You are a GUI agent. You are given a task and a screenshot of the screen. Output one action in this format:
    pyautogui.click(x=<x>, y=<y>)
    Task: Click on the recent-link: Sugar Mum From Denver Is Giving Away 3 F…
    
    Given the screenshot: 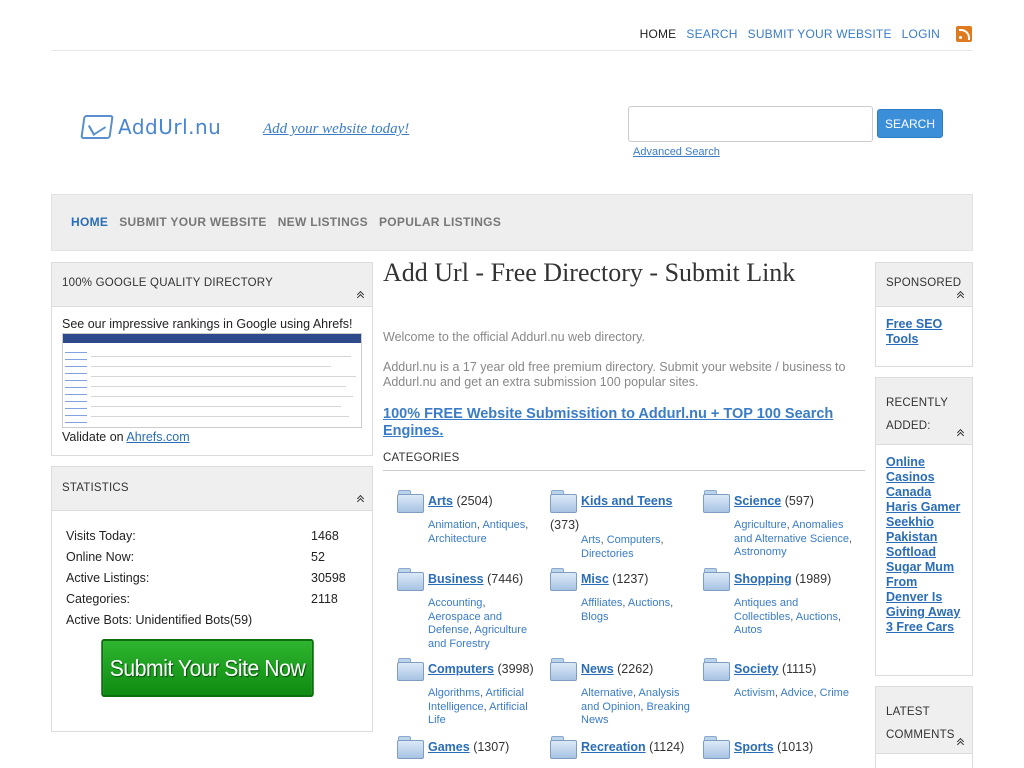 What is the action you would take?
    pyautogui.click(x=924, y=597)
    